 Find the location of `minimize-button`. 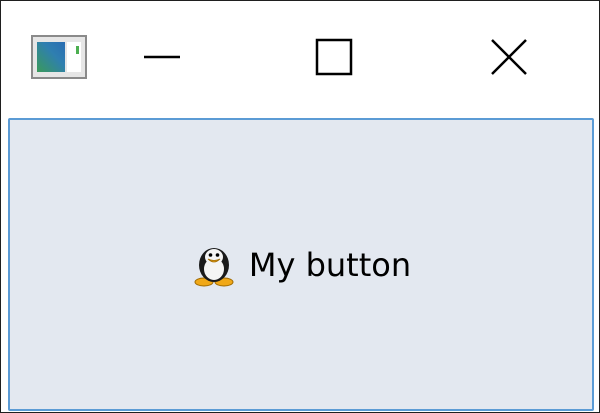

minimize-button is located at coordinates (162, 58).